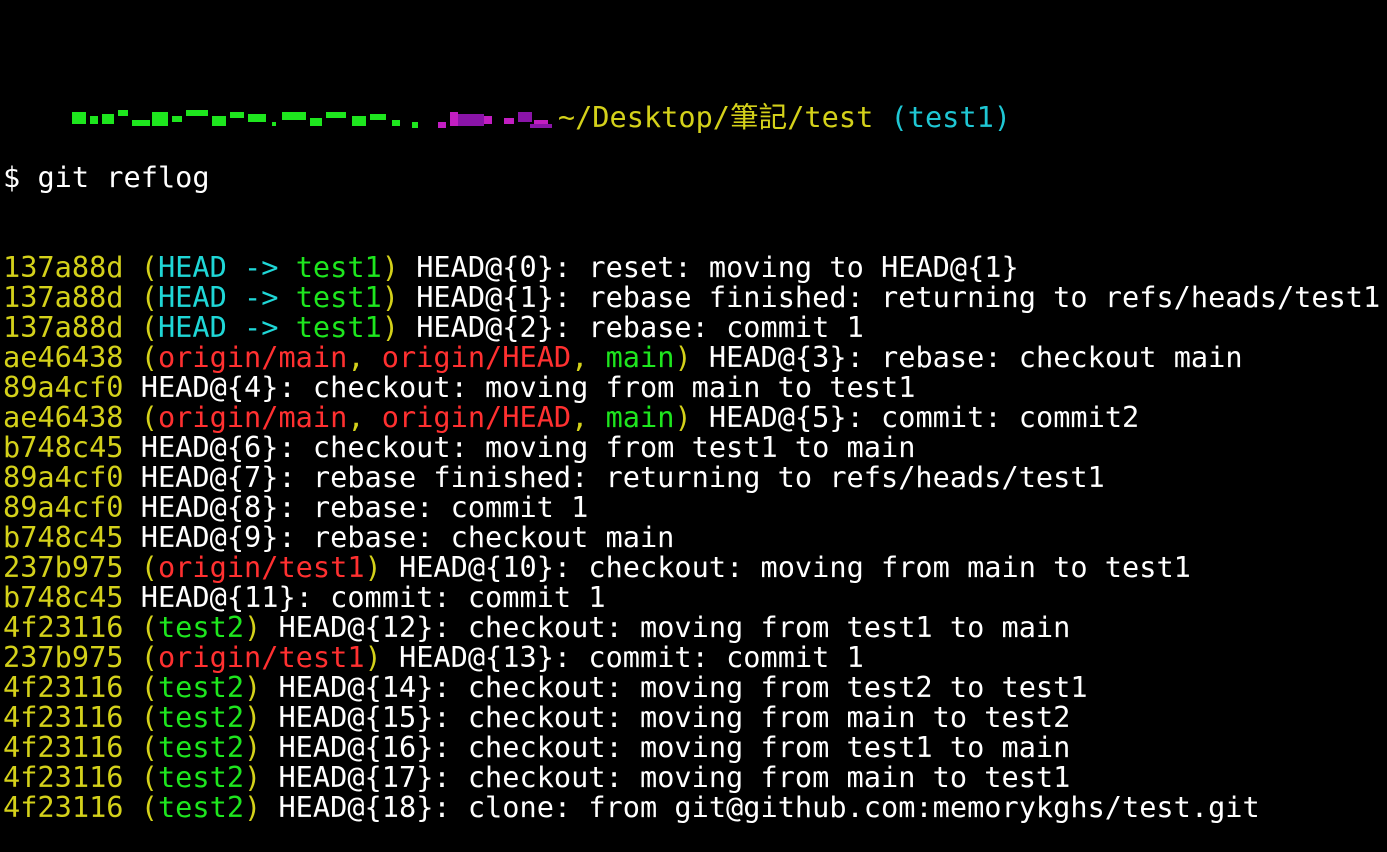  I want to click on commit-hash: 89a4cf0, so click(63, 507).